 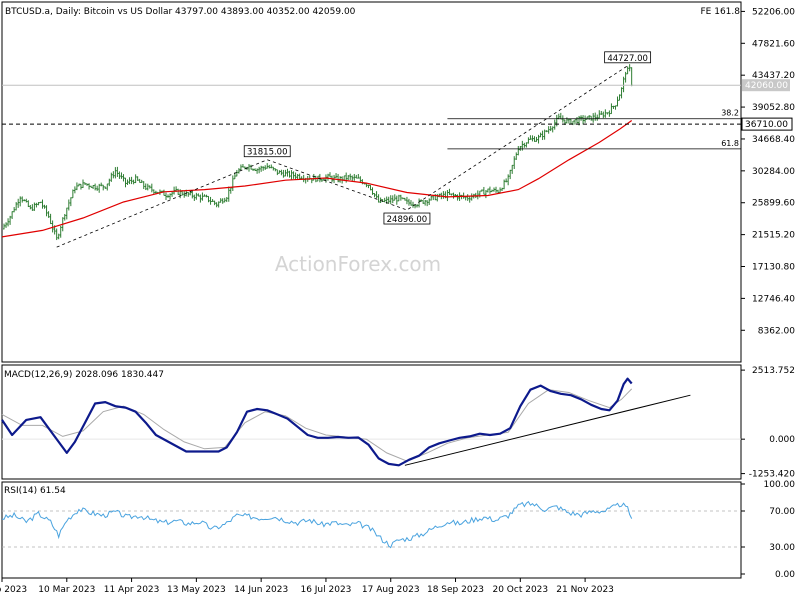 What do you see at coordinates (772, 475) in the screenshot?
I see `macd-y-tick-label: -1253.420` at bounding box center [772, 475].